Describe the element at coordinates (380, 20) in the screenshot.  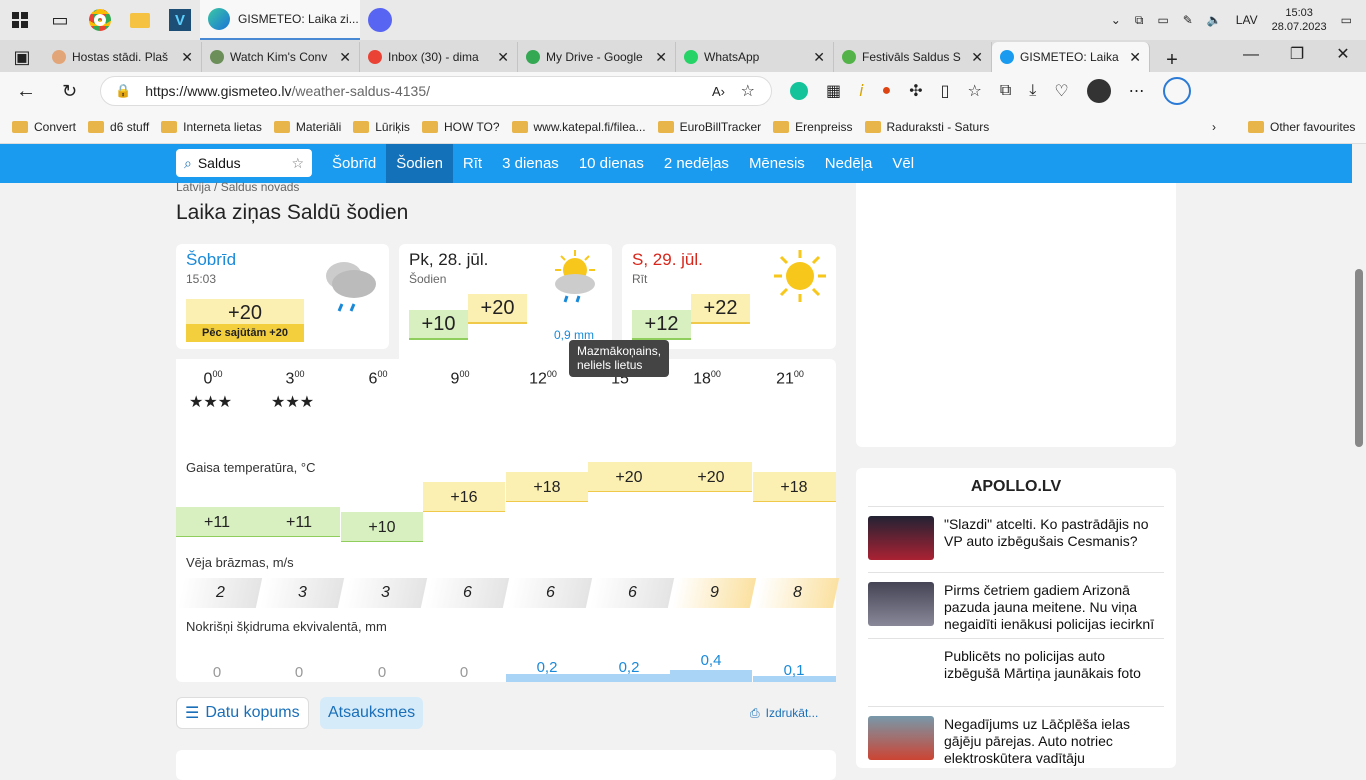
I see `discord-icon` at that location.